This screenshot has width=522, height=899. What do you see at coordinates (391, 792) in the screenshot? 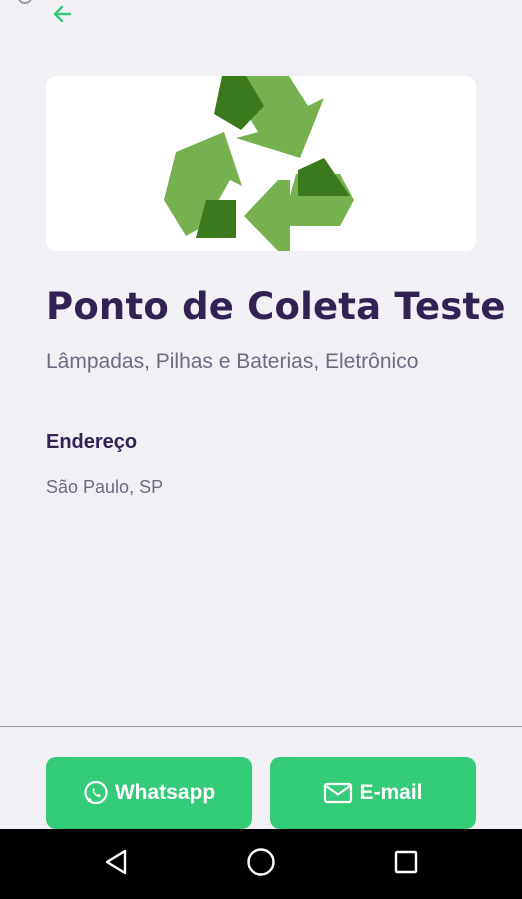
I see `email-label: E-mail` at bounding box center [391, 792].